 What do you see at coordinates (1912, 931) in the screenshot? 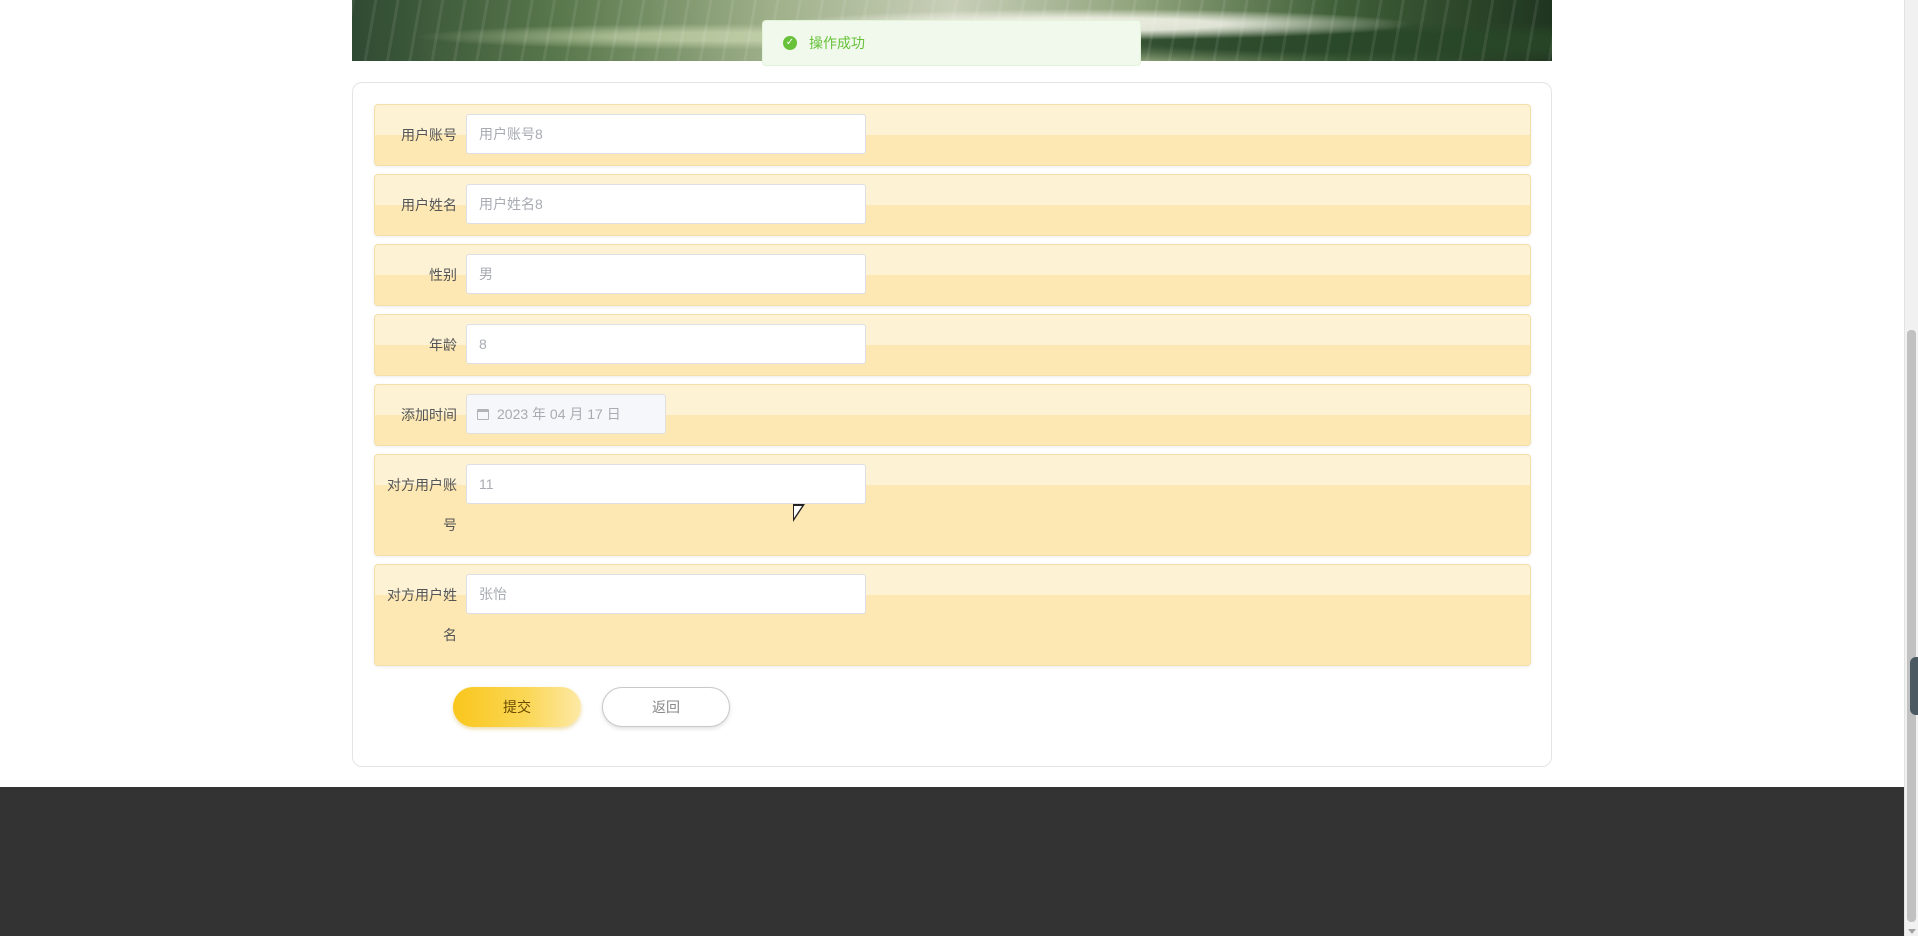
I see `scroll-down-arrow-icon` at bounding box center [1912, 931].